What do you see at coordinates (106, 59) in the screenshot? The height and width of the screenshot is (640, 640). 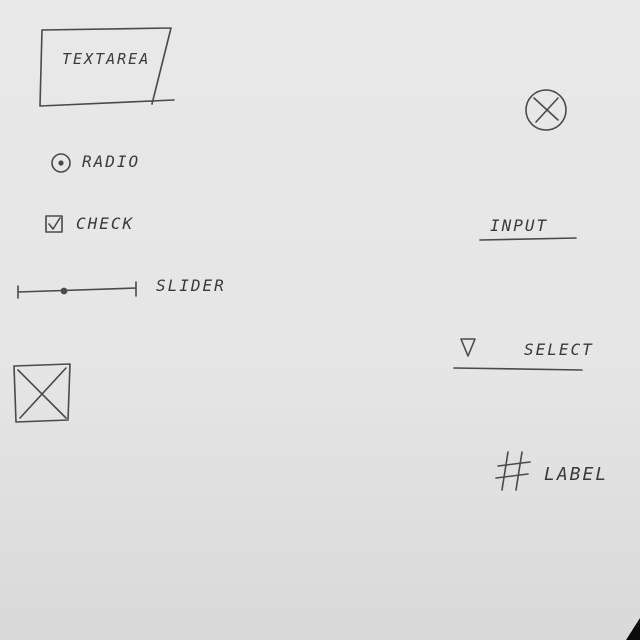 I see `textarea-label: TEXTAREA` at bounding box center [106, 59].